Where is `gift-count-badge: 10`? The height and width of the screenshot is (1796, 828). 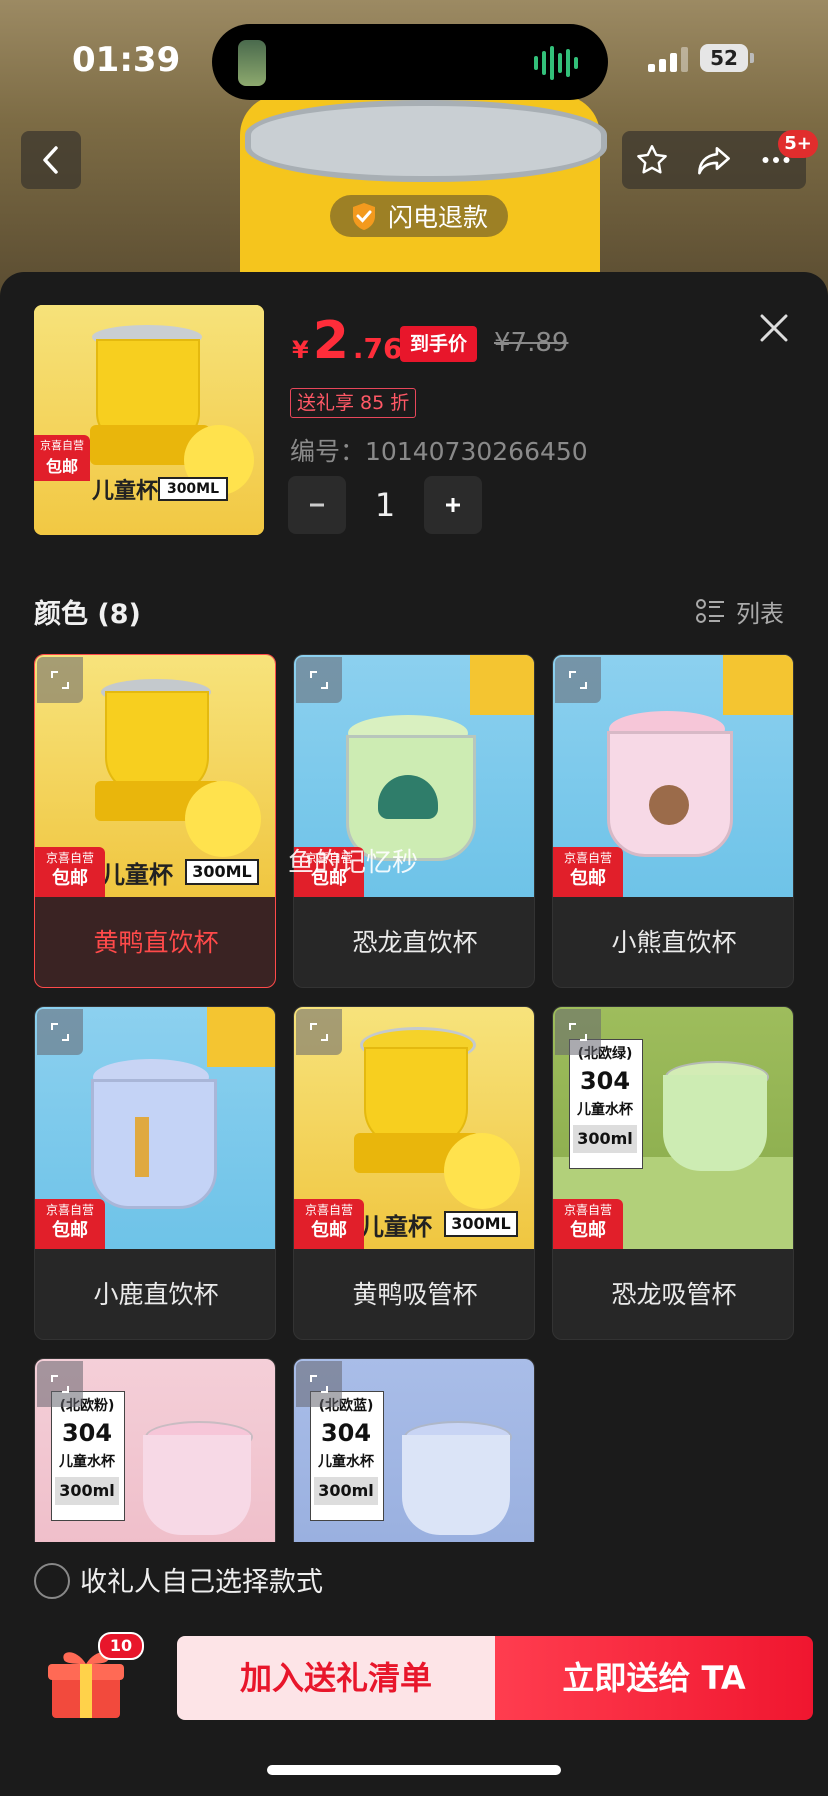 gift-count-badge: 10 is located at coordinates (121, 1646).